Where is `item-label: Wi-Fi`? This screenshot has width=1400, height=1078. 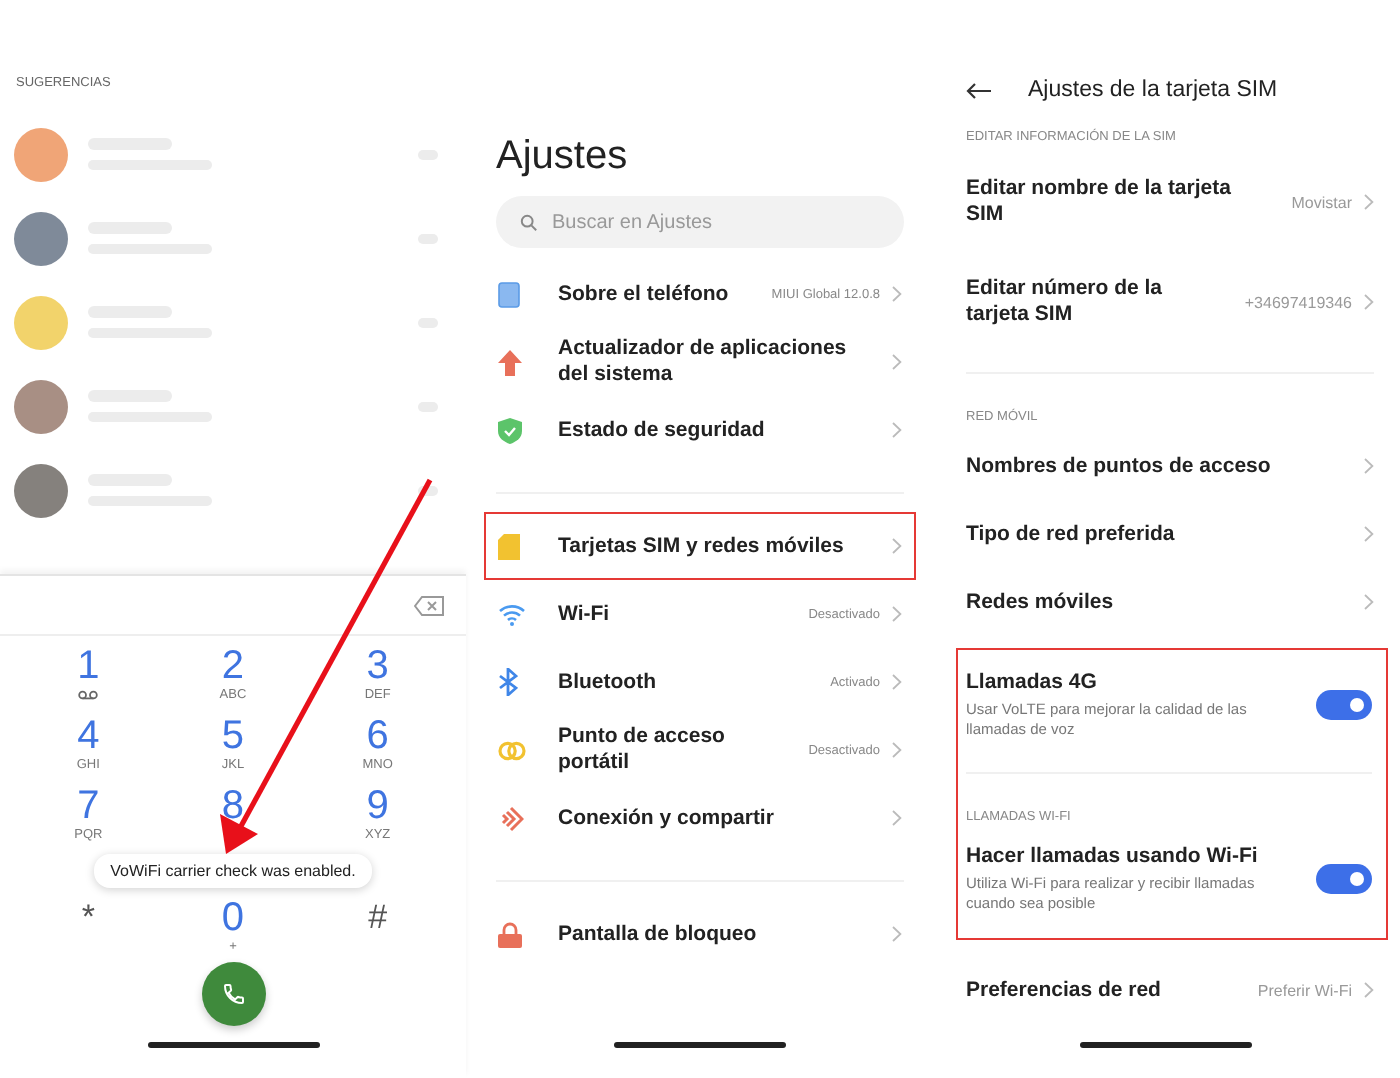
item-label: Wi-Fi is located at coordinates (585, 614).